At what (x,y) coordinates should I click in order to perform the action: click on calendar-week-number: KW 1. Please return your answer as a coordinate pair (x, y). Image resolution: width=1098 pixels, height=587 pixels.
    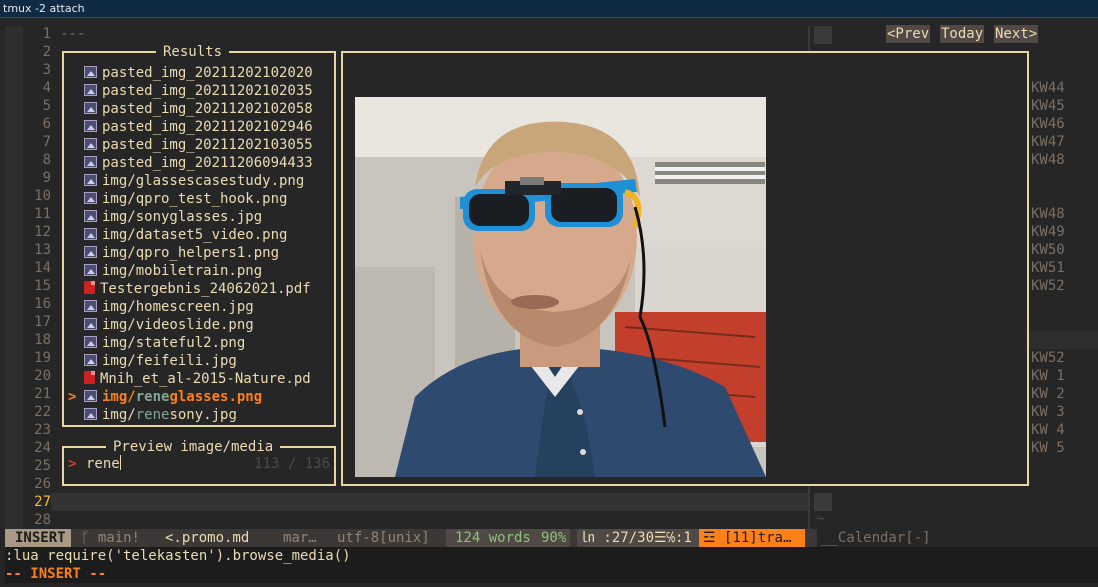
    Looking at the image, I should click on (1048, 376).